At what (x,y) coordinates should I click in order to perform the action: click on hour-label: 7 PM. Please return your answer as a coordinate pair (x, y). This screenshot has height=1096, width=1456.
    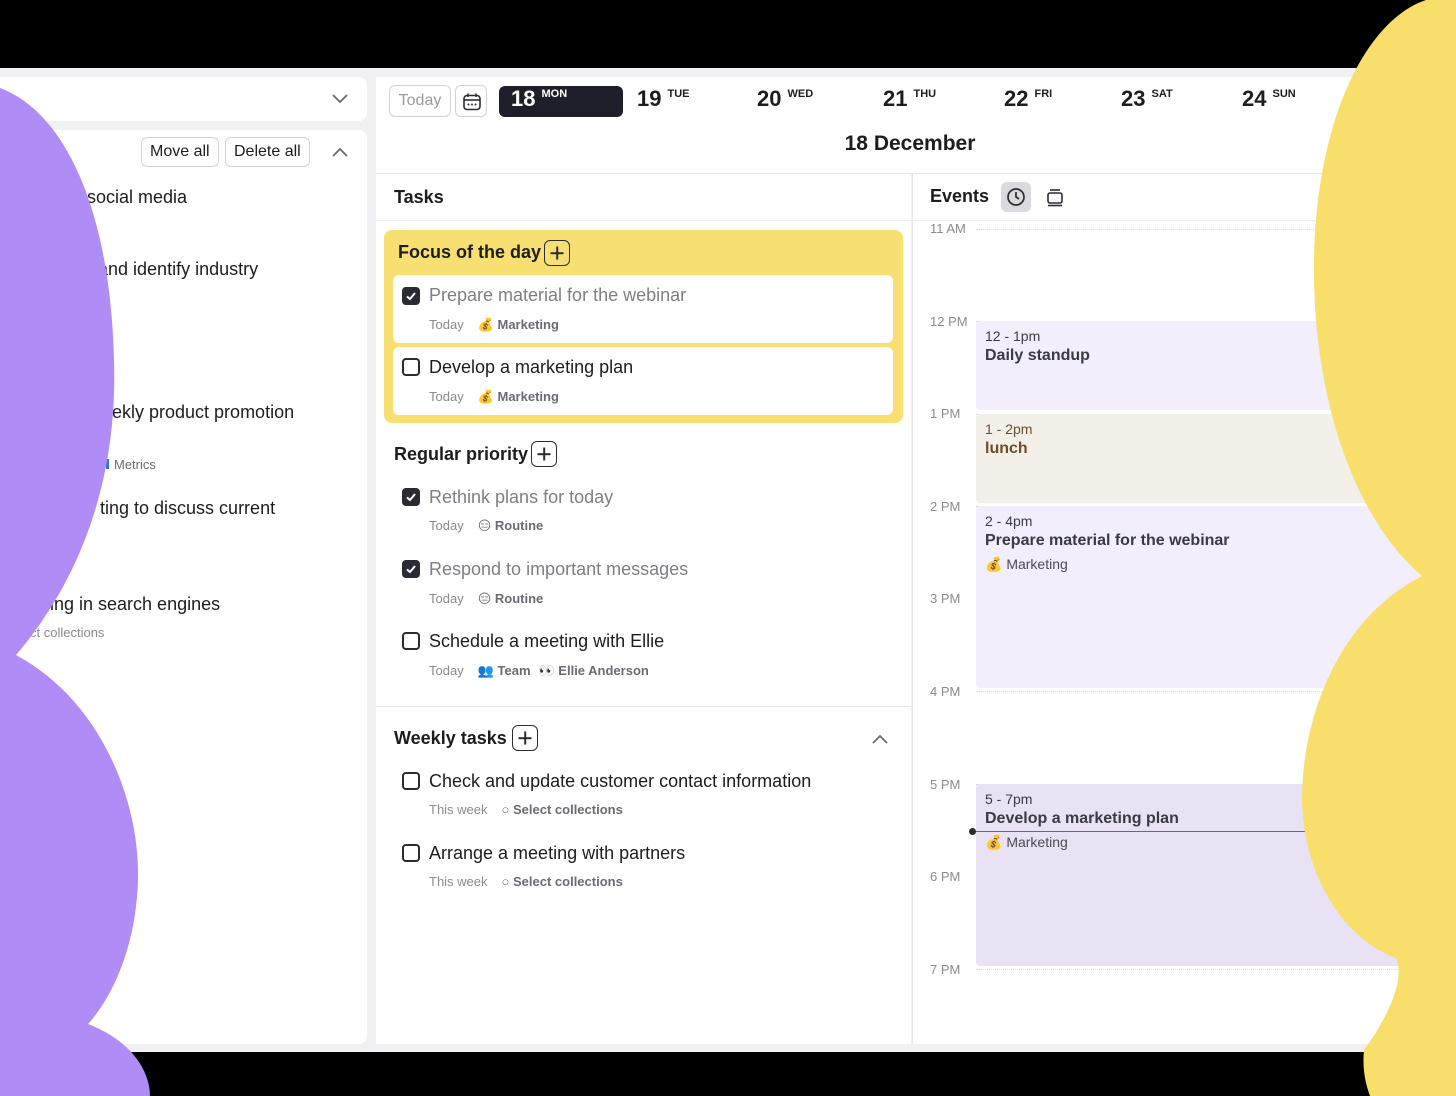
    Looking at the image, I should click on (945, 969).